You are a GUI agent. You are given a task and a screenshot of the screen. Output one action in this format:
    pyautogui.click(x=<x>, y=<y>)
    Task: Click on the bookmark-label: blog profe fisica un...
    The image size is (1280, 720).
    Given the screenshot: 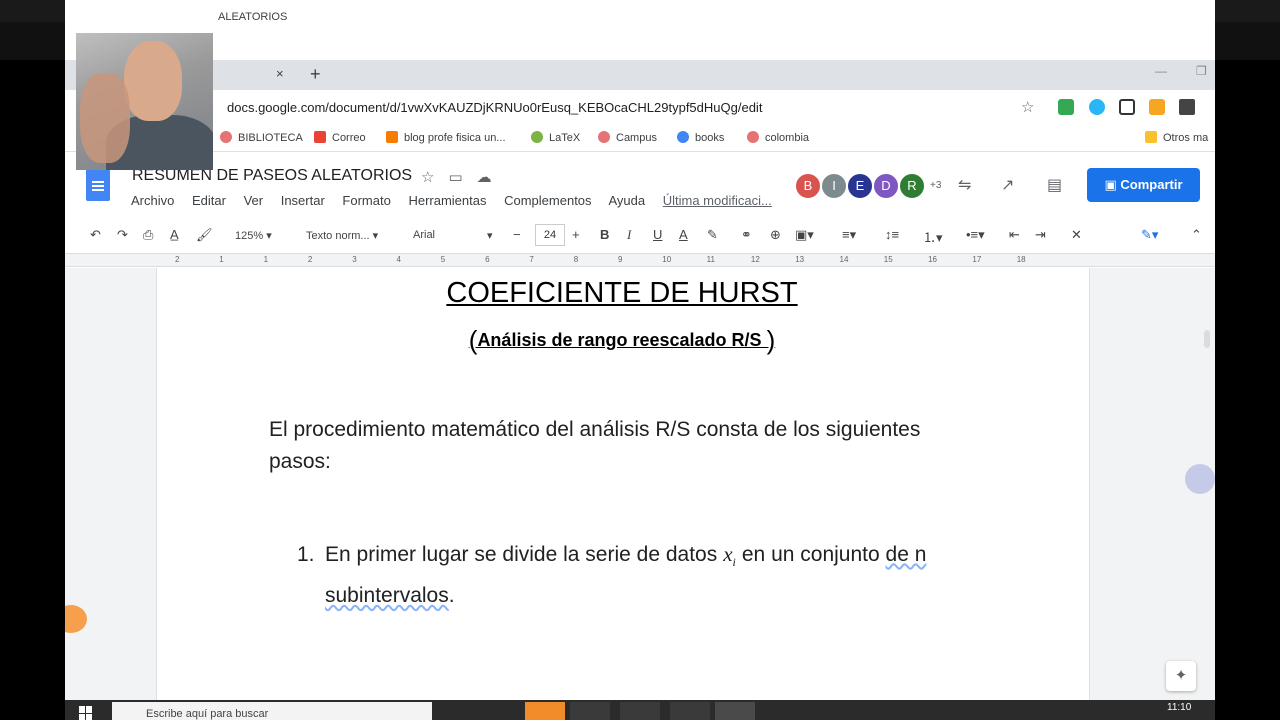 What is the action you would take?
    pyautogui.click(x=455, y=138)
    